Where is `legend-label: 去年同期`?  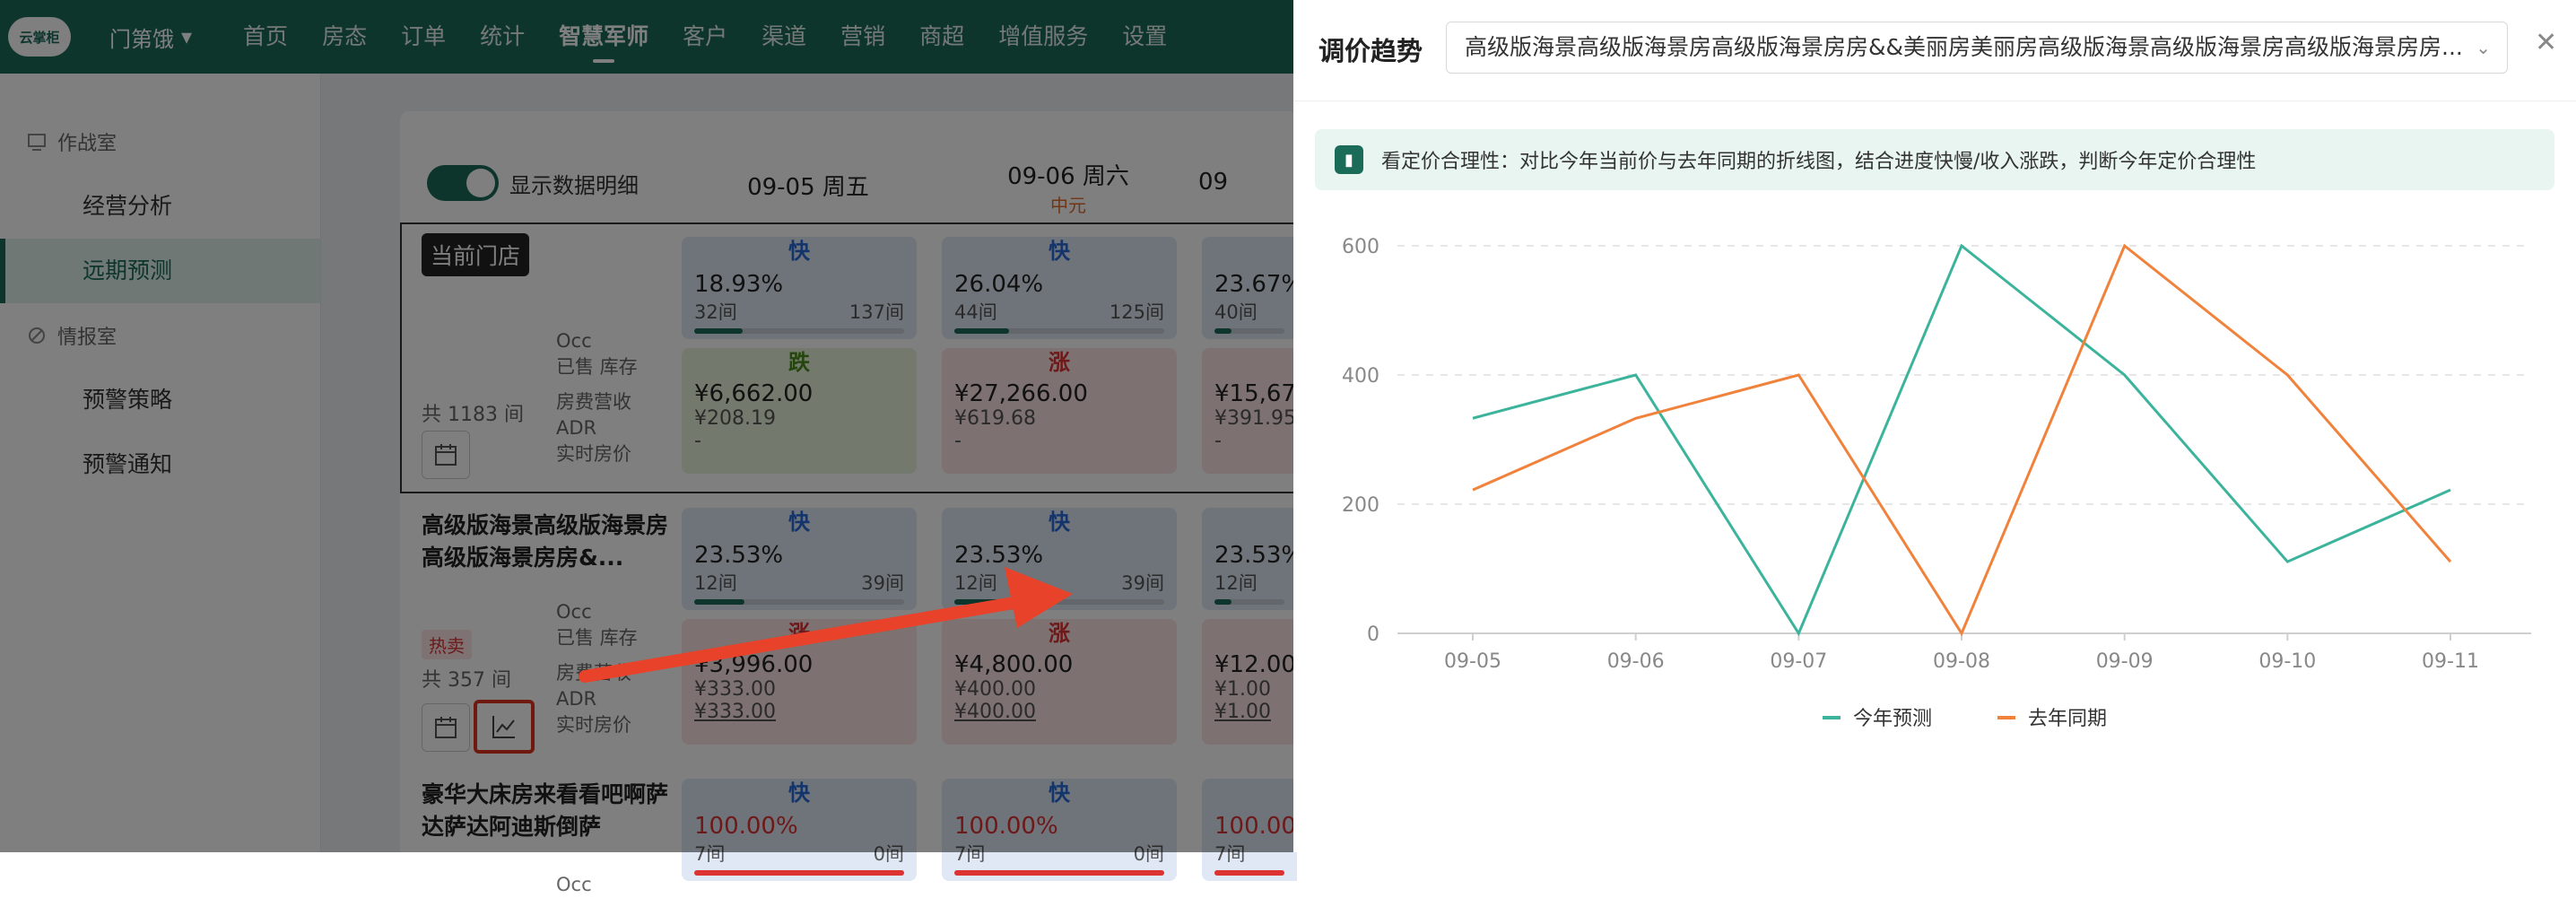
legend-label: 去年同期 is located at coordinates (2067, 719).